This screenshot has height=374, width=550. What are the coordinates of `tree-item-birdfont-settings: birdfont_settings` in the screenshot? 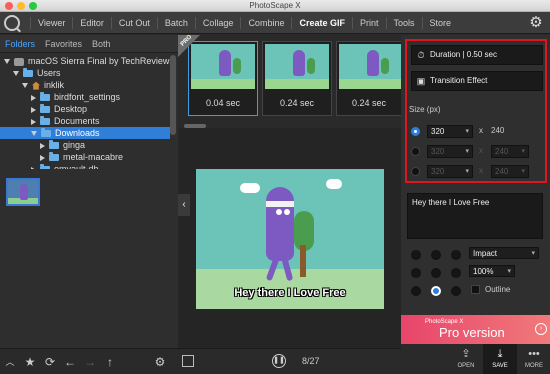 It's located at (85, 97).